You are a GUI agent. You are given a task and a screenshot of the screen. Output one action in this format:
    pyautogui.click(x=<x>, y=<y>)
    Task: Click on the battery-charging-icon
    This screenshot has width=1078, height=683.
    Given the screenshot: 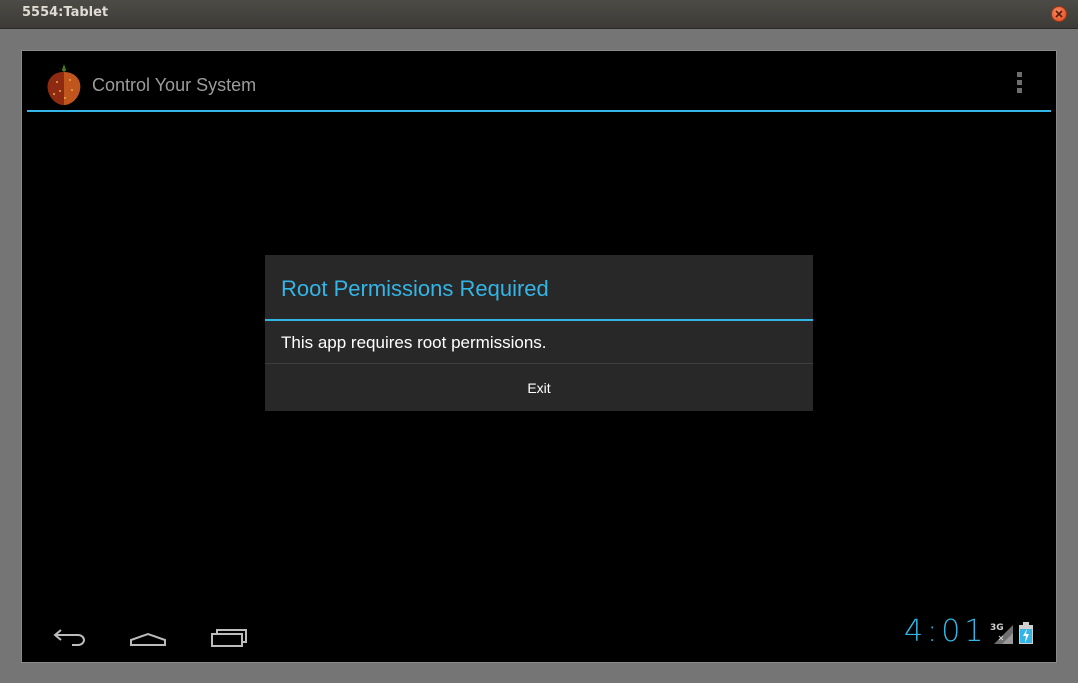 What is the action you would take?
    pyautogui.click(x=1026, y=633)
    